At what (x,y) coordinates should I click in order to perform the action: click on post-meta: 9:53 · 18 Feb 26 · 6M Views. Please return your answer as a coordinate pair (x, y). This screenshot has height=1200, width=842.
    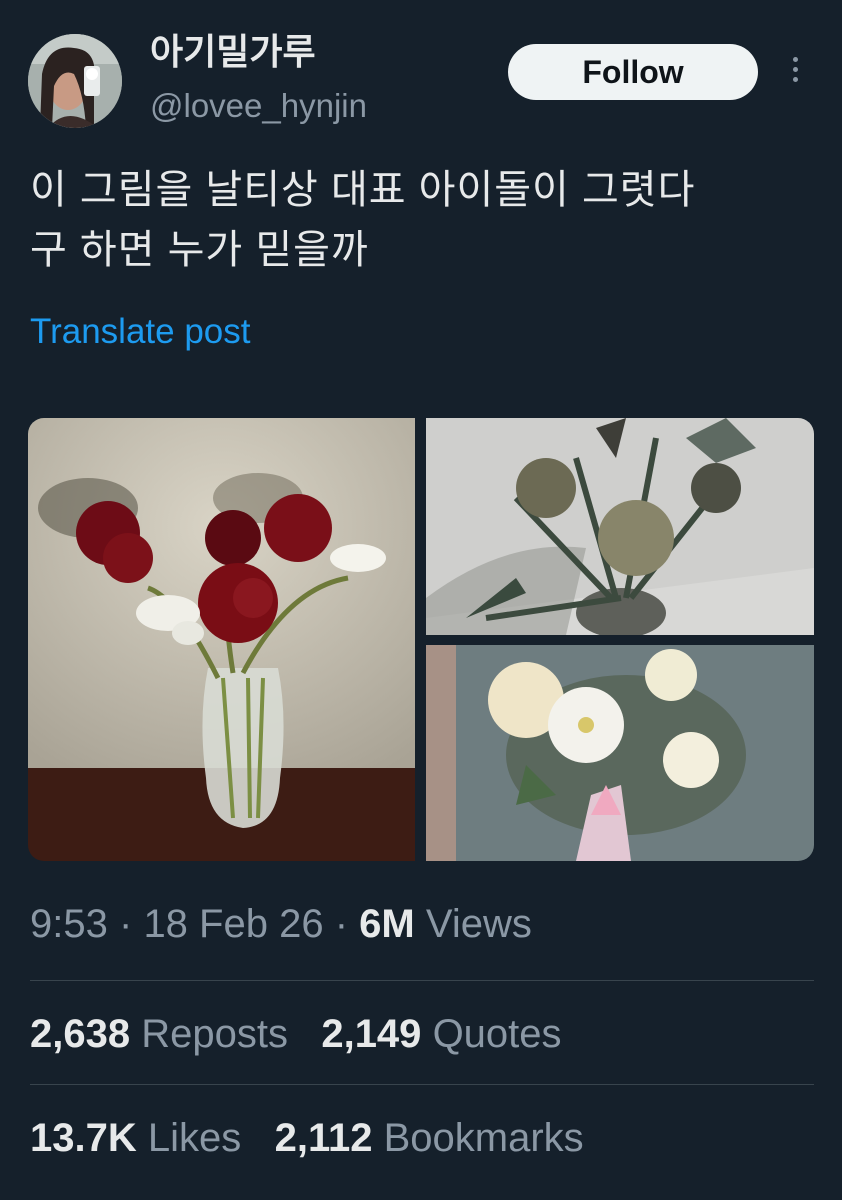
    Looking at the image, I should click on (281, 924).